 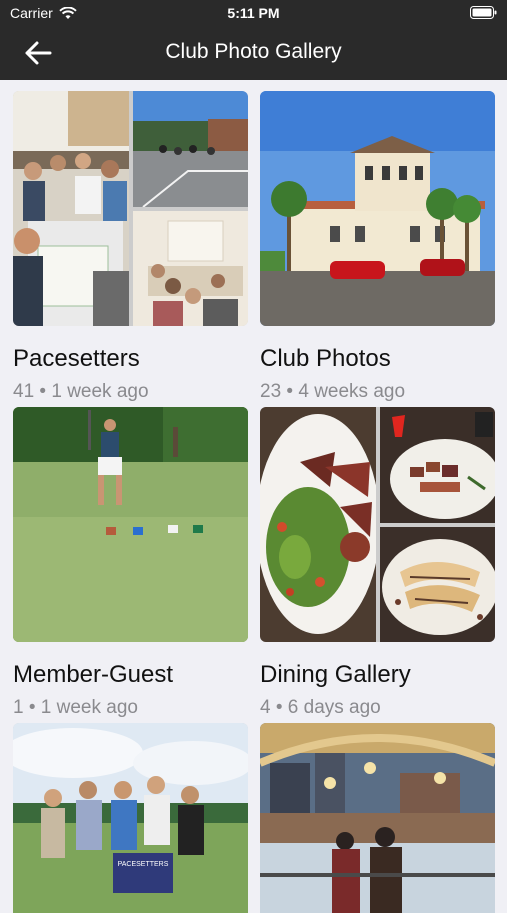 I want to click on status-bar: Carrier 5:11 PM, so click(x=253, y=13).